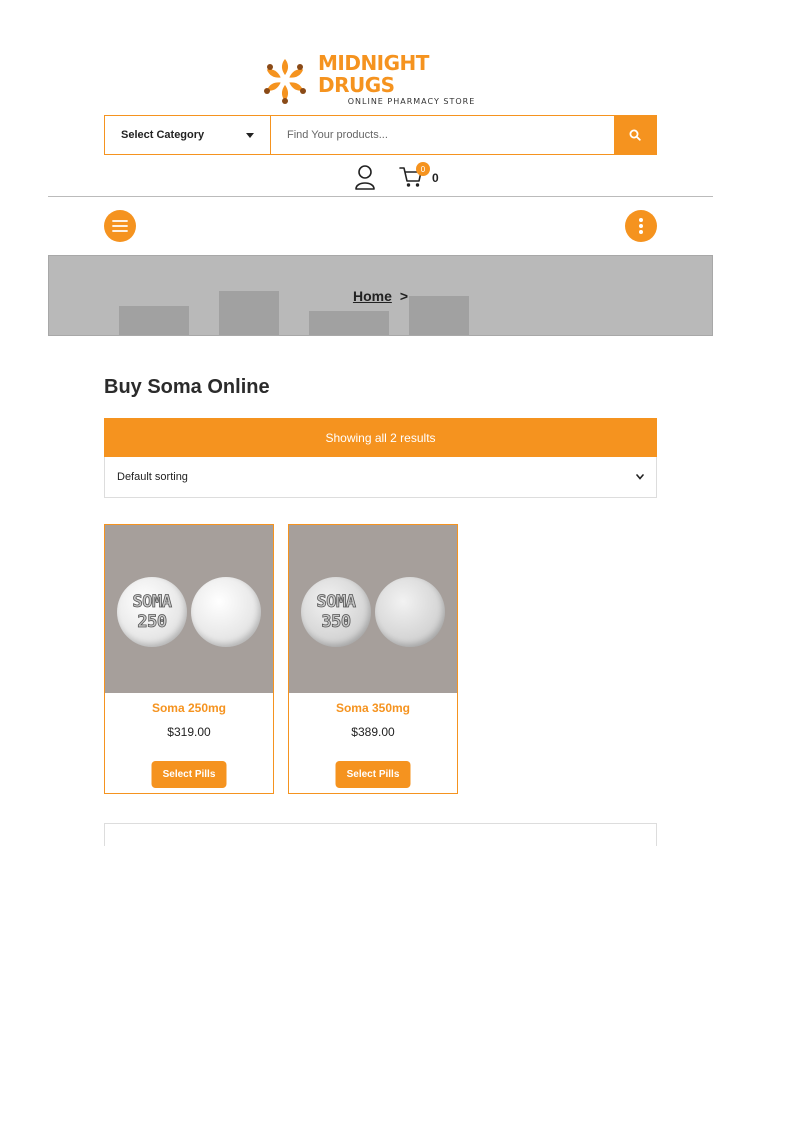 The height and width of the screenshot is (1123, 793). I want to click on breadcrumb-home-link: Home, so click(372, 296).